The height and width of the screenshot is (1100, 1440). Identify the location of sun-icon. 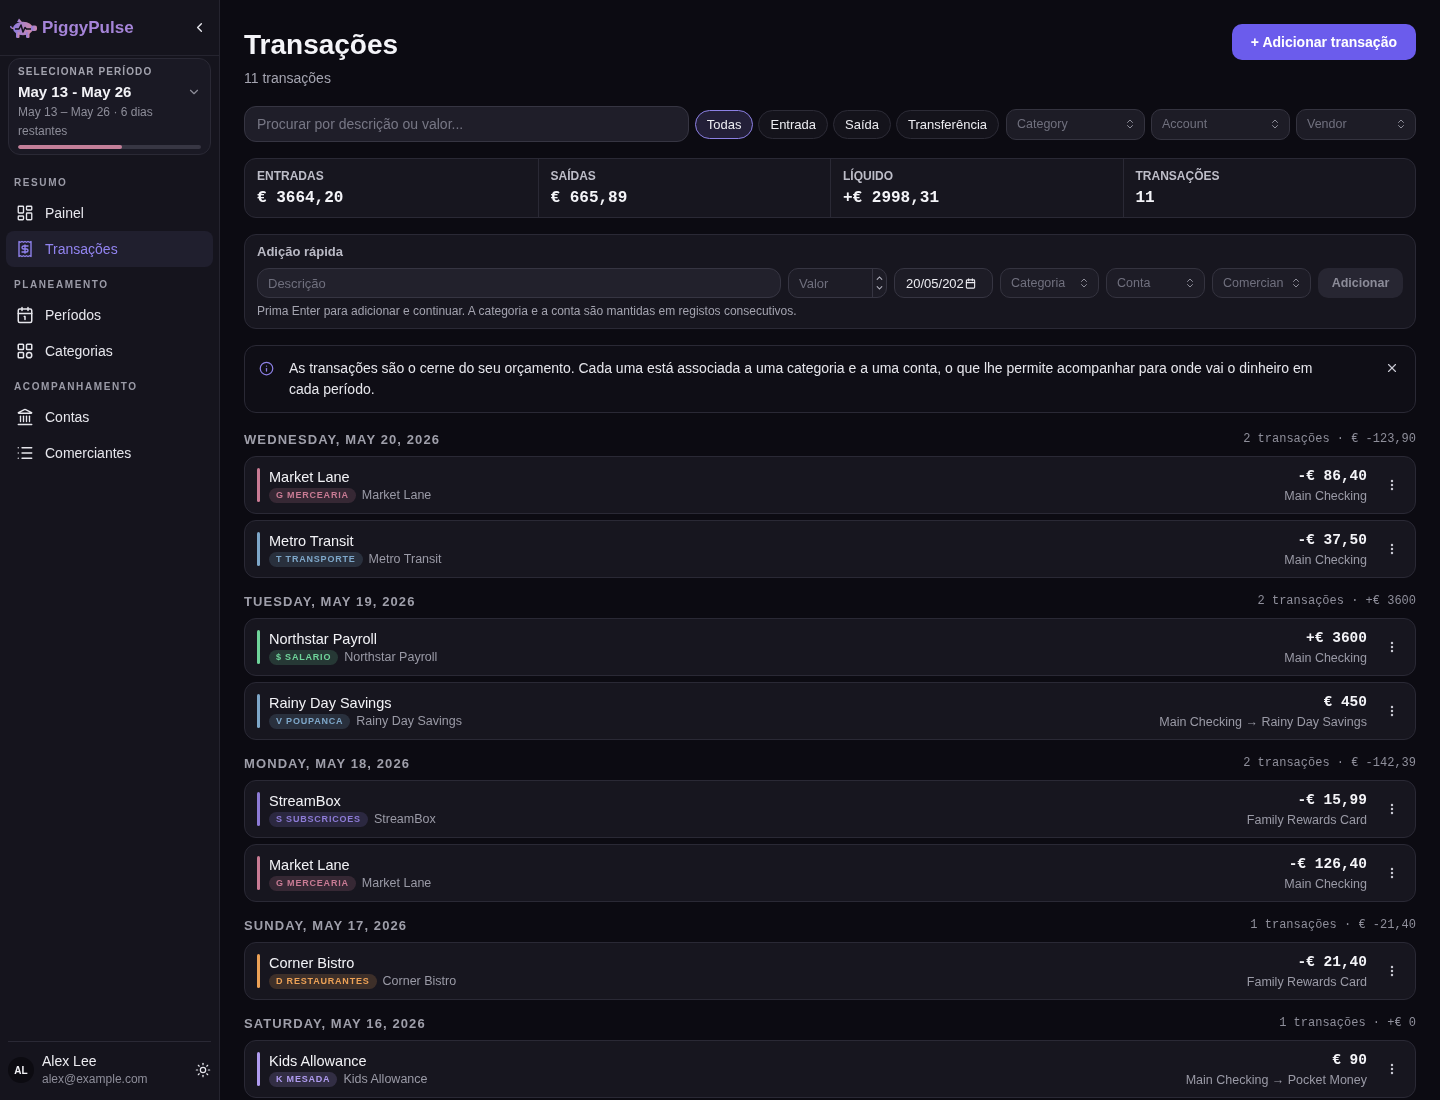
(203, 1070).